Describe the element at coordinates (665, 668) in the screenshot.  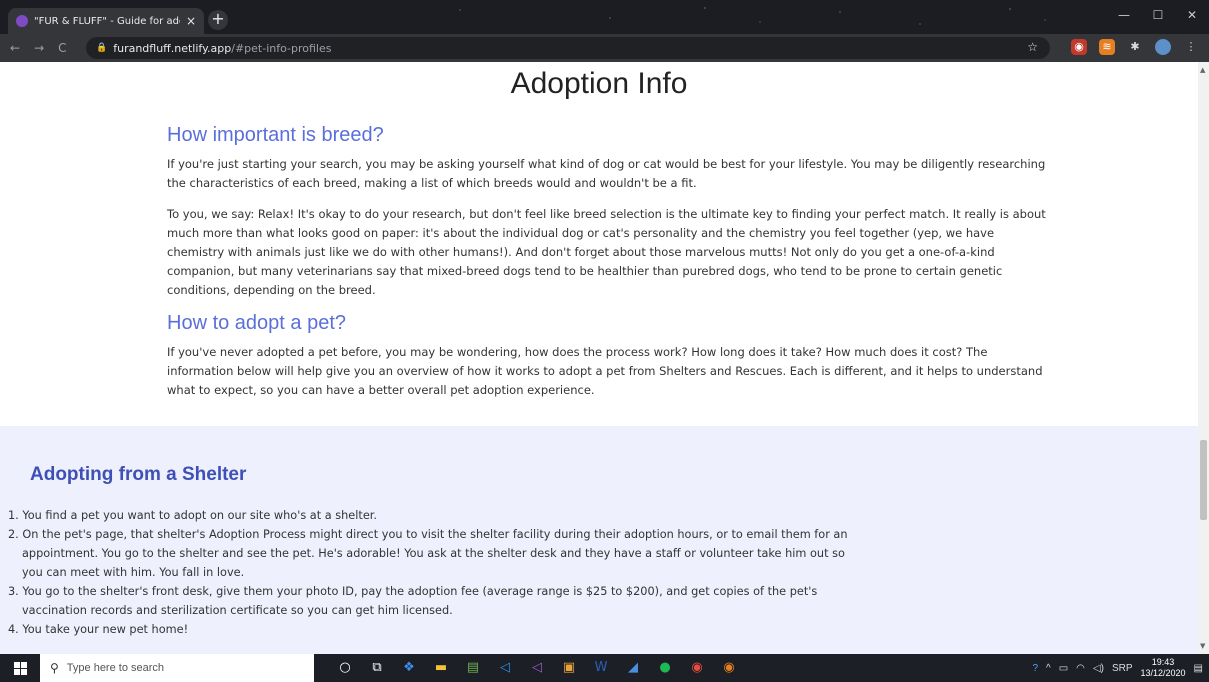
I see `spotify-icon: ●` at that location.